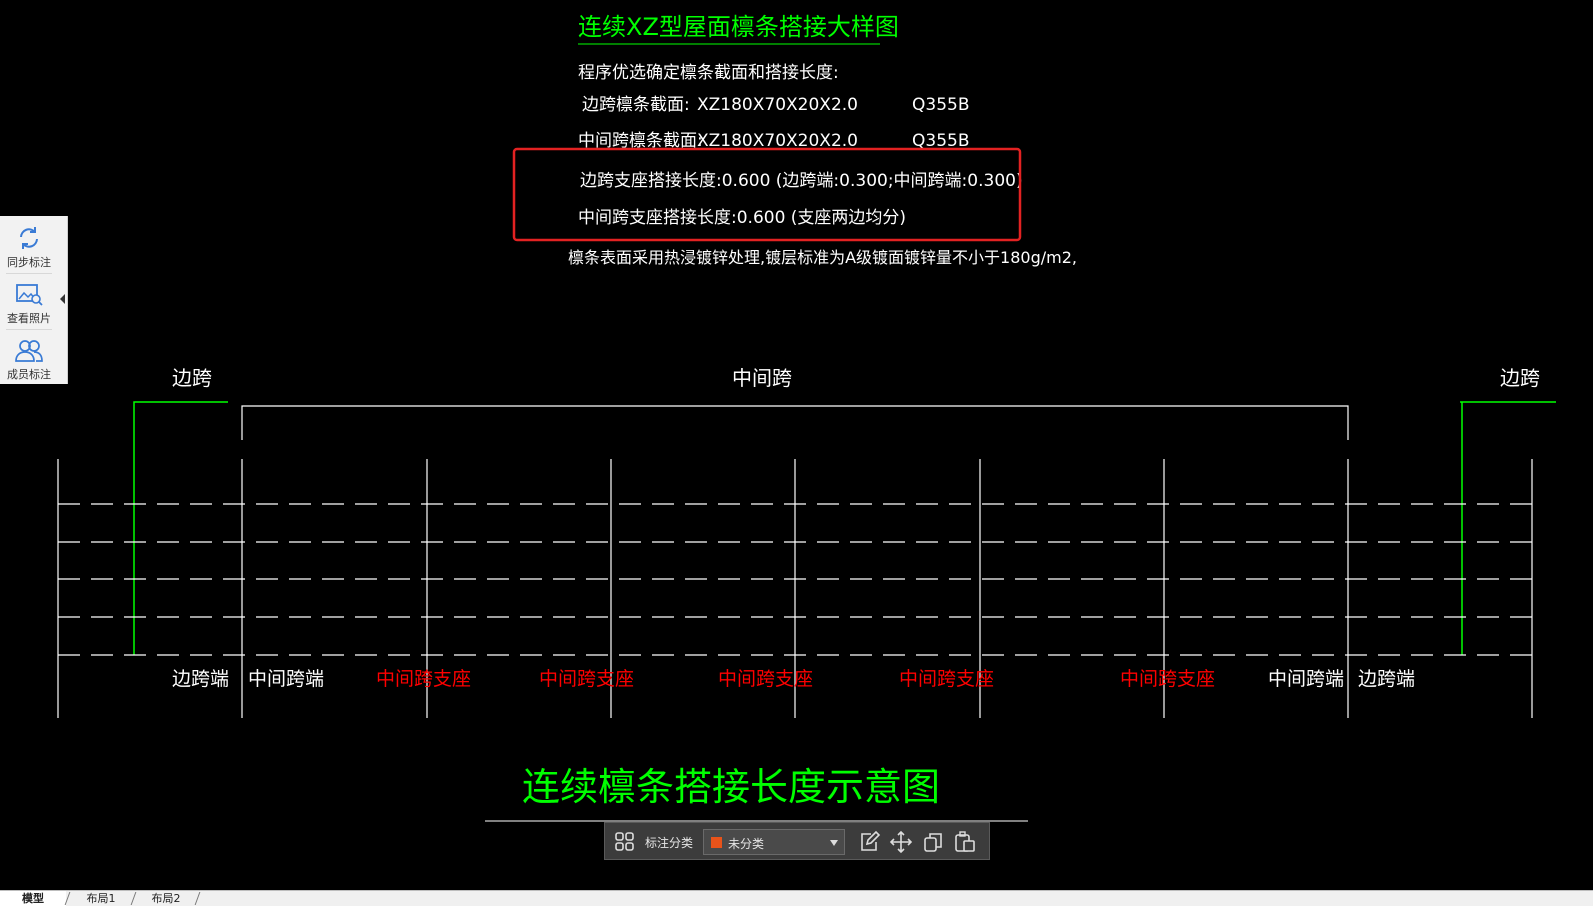  Describe the element at coordinates (180, 528) in the screenshot. I see `left-span-bracket` at that location.